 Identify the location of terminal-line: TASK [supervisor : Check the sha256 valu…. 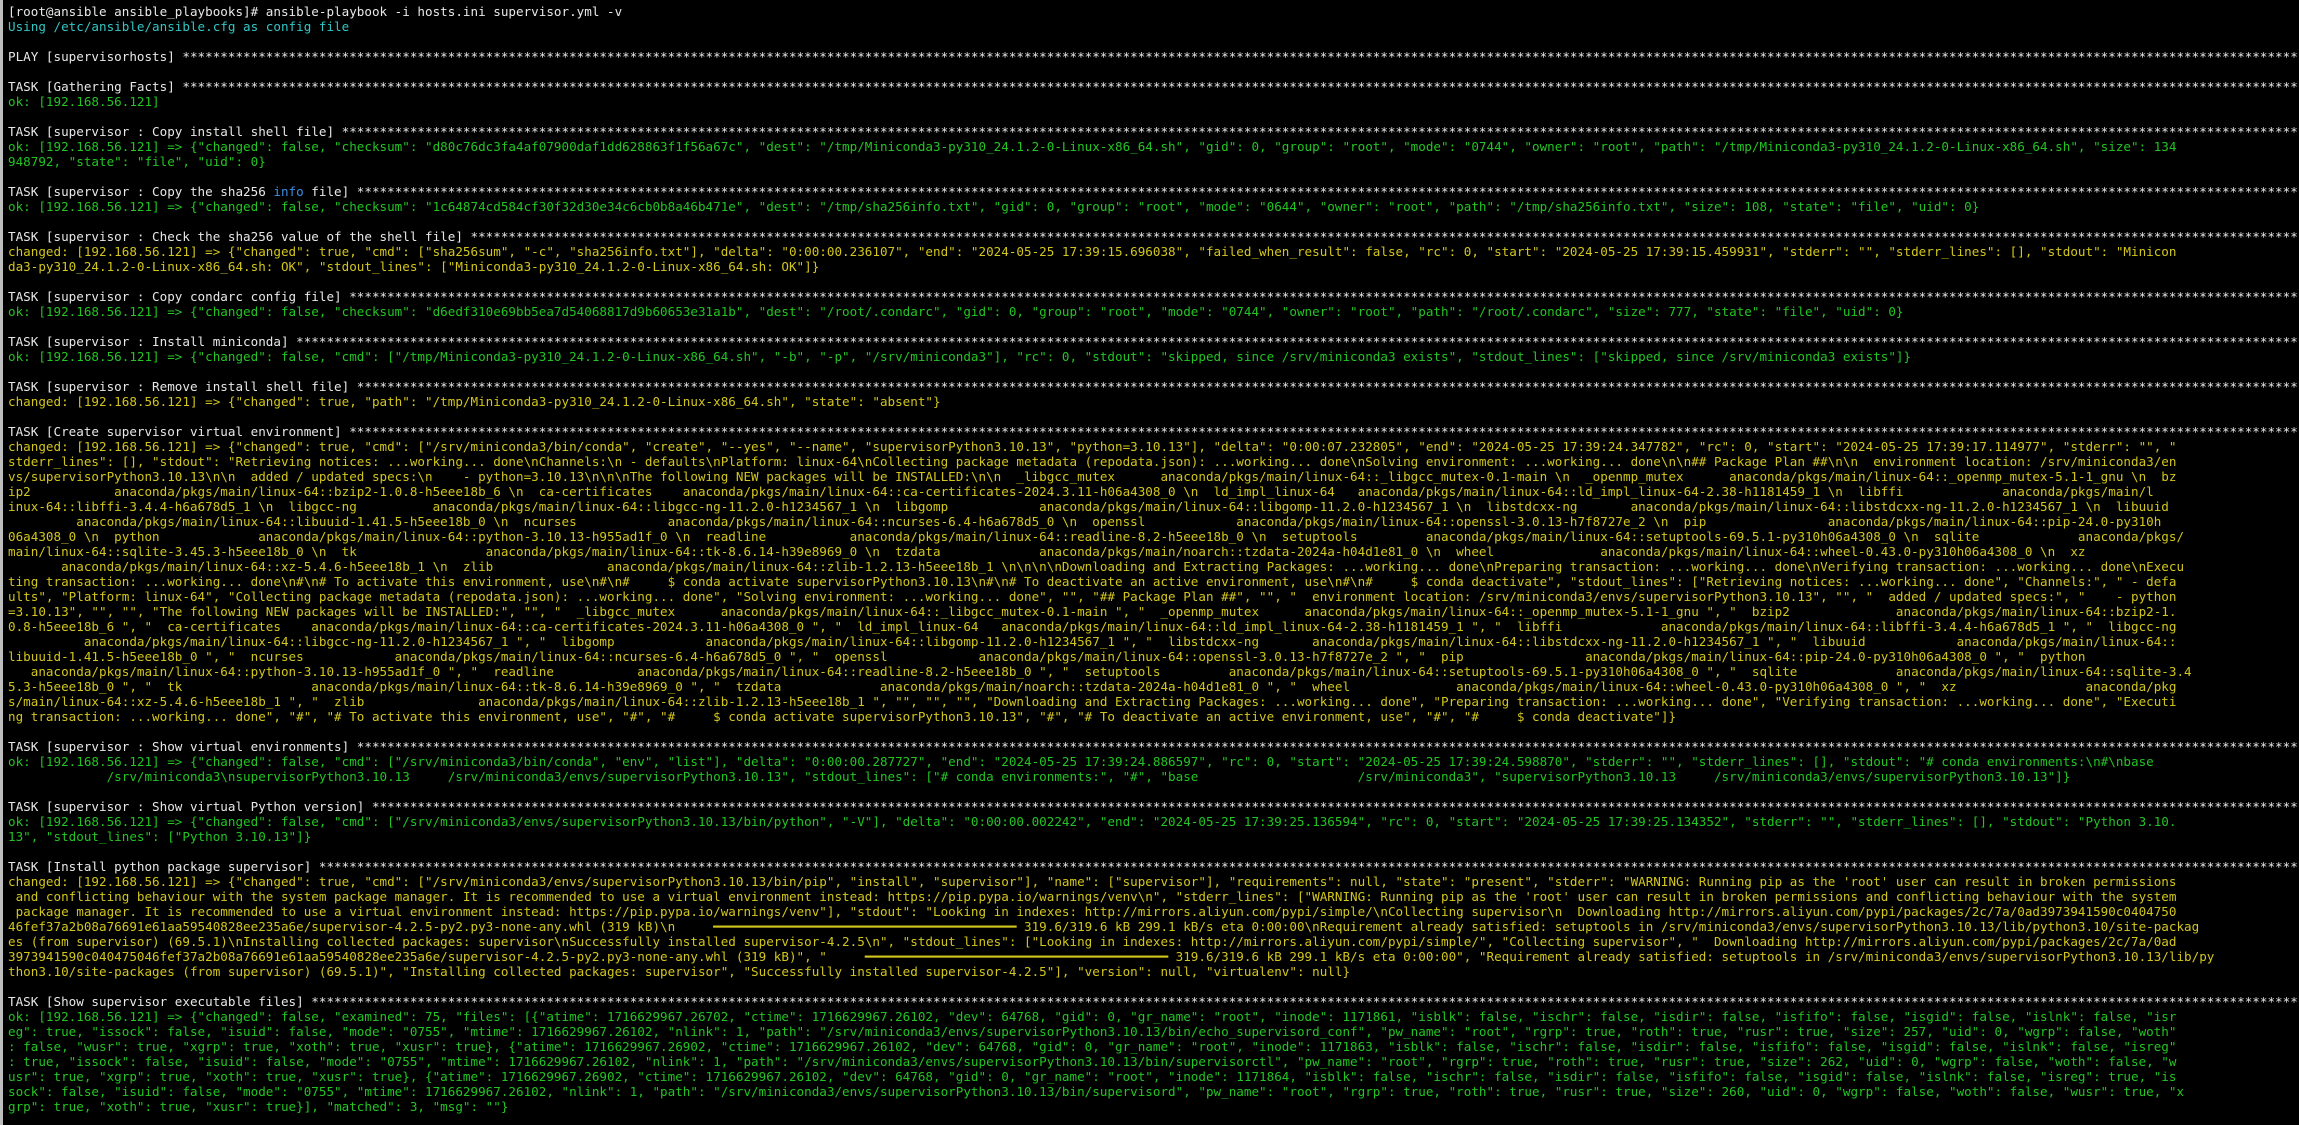
(1153, 236).